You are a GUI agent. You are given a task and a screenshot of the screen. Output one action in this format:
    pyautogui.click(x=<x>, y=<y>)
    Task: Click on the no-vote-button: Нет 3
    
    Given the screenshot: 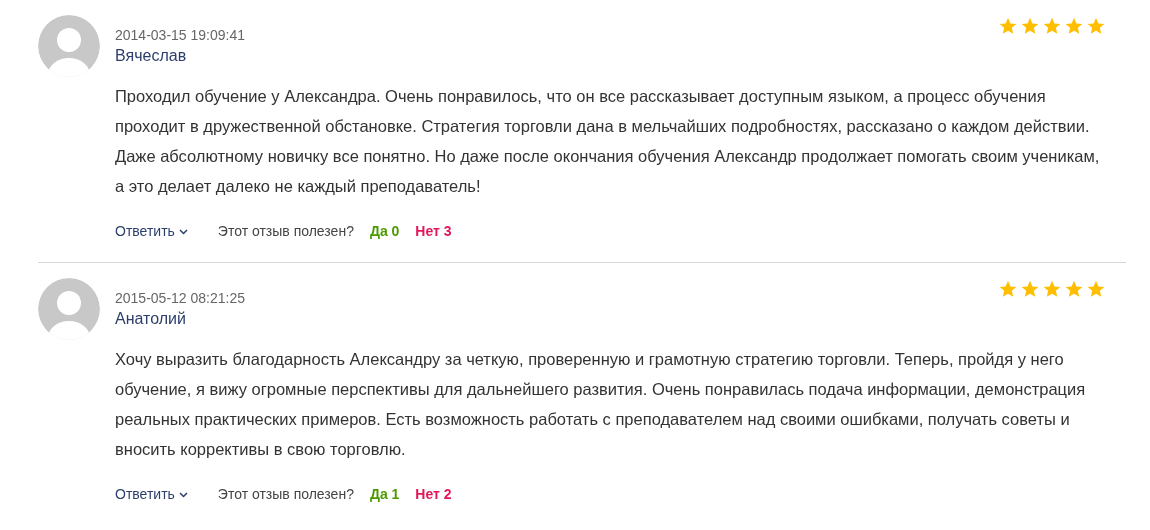 What is the action you would take?
    pyautogui.click(x=433, y=231)
    